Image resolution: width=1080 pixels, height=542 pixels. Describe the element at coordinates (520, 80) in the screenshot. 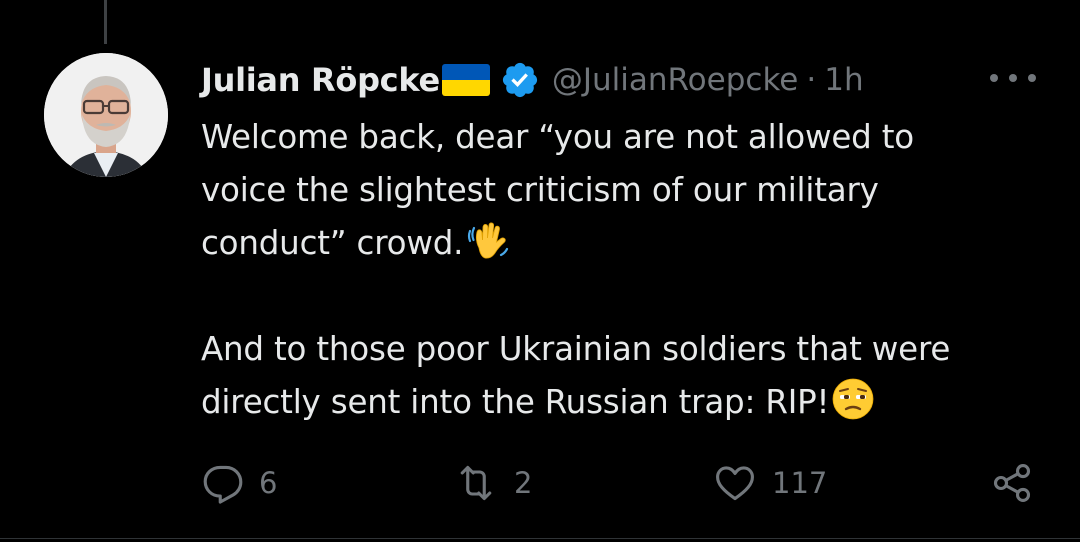

I see `verified-badge-icon` at that location.